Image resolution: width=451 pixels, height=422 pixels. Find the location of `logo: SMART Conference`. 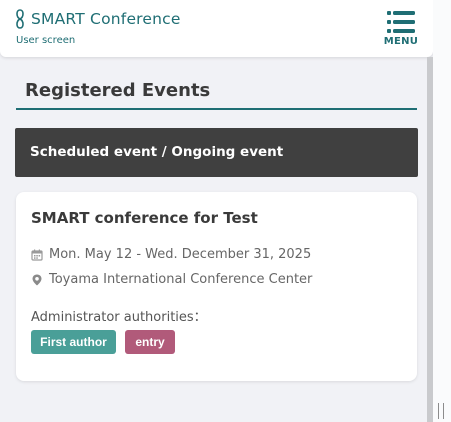

logo: SMART Conference is located at coordinates (97, 19).